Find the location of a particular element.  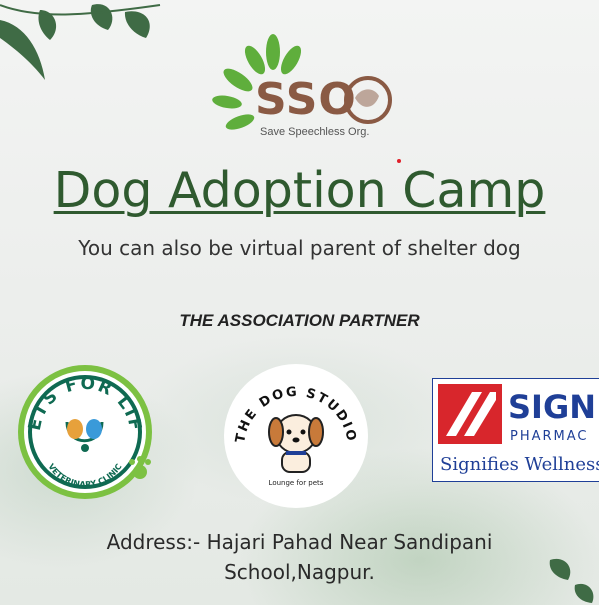

dog-studio-logo: THE DOG STUDIO Lounge for pets is located at coordinates (296, 436).